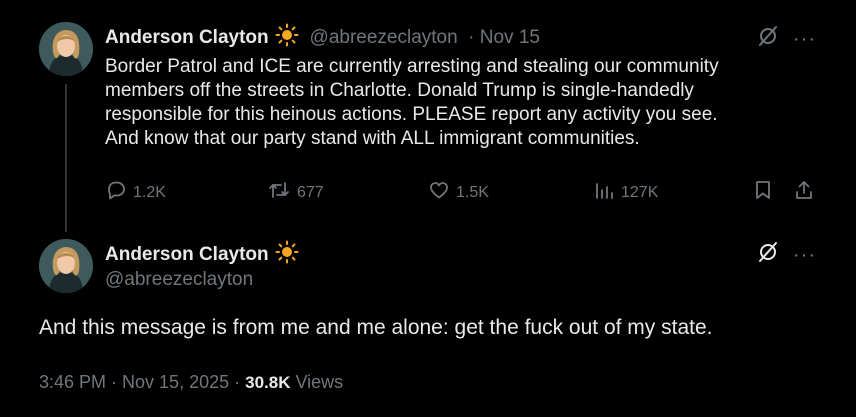 The image size is (856, 417). I want to click on views-icon, so click(607, 192).